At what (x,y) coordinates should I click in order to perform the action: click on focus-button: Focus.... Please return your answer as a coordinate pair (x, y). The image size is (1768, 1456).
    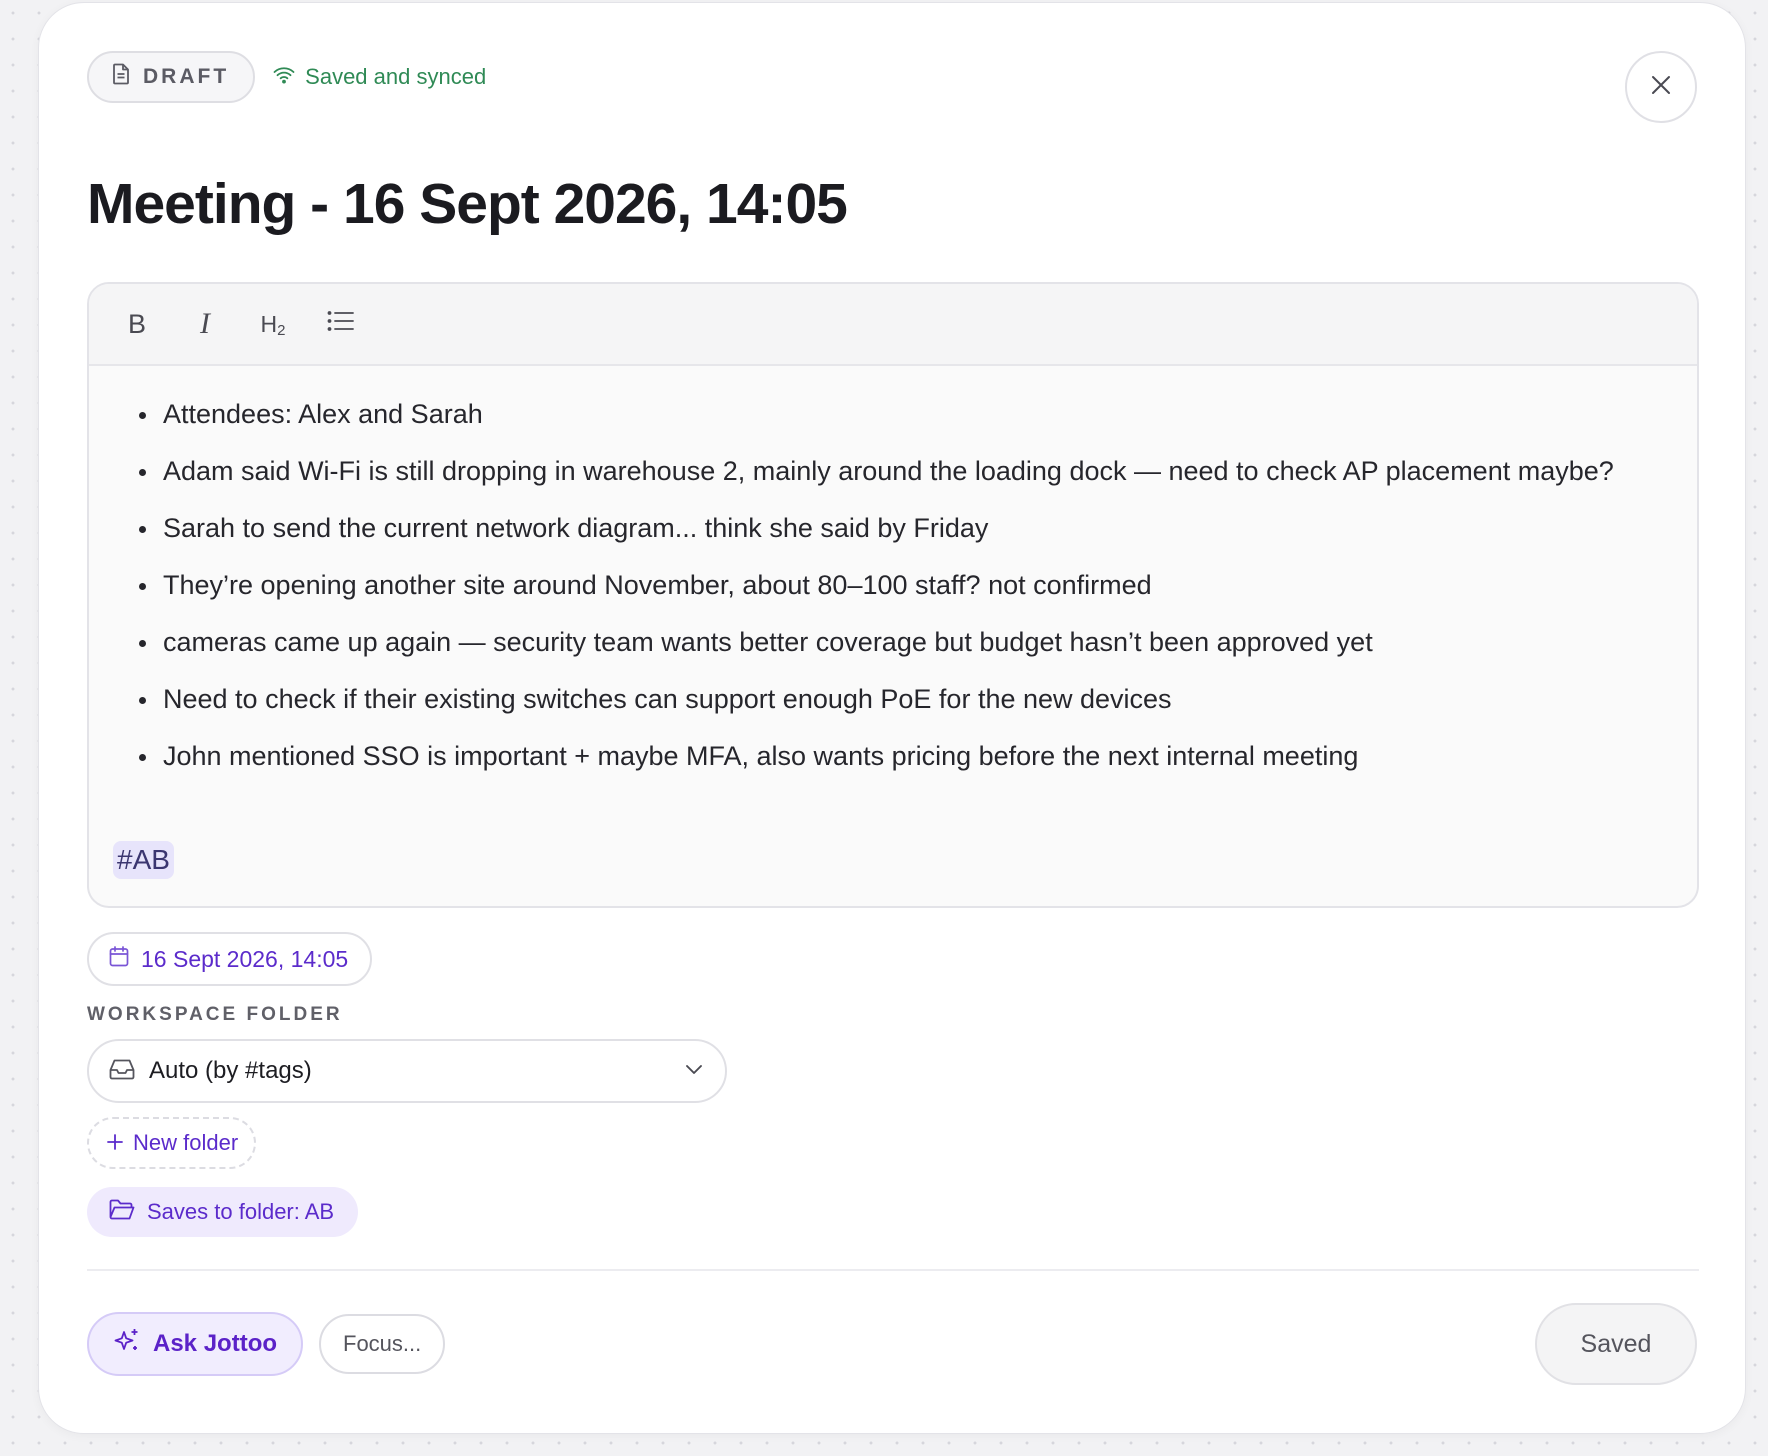
    Looking at the image, I should click on (382, 1344).